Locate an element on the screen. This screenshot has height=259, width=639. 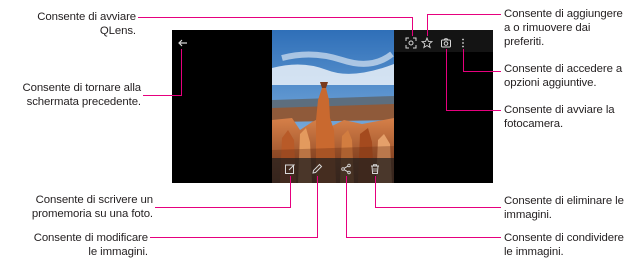
favorite-leader-line is located at coordinates (464, 14).